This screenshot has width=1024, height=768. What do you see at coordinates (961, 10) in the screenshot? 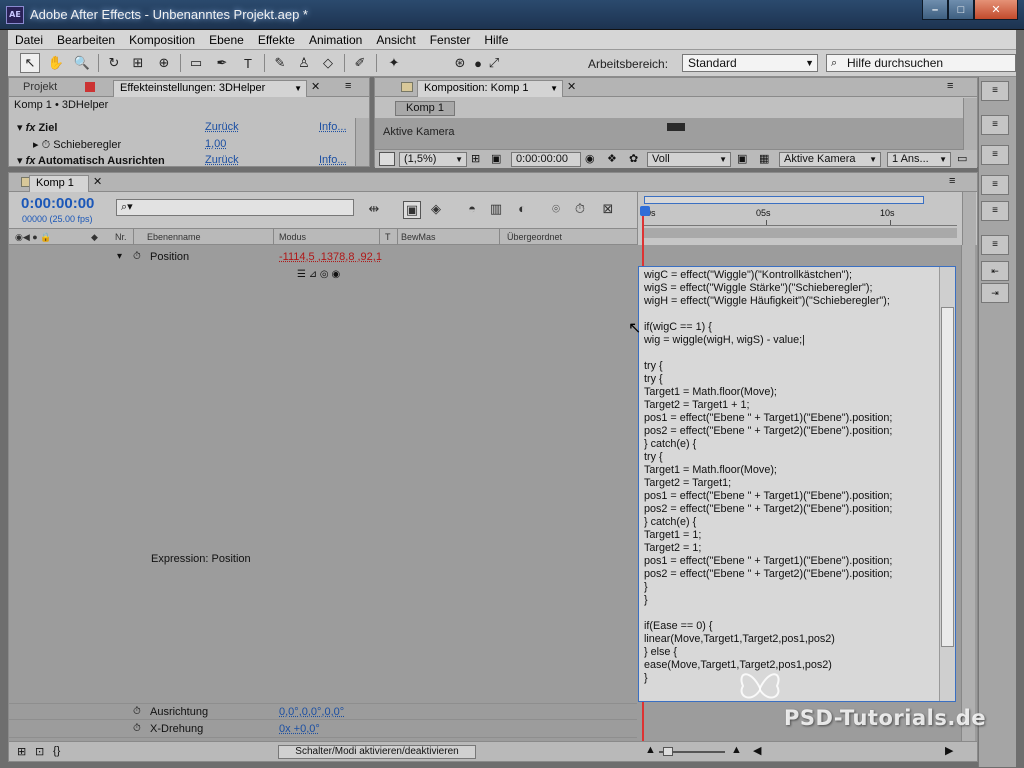
I see `maximize-button: □` at bounding box center [961, 10].